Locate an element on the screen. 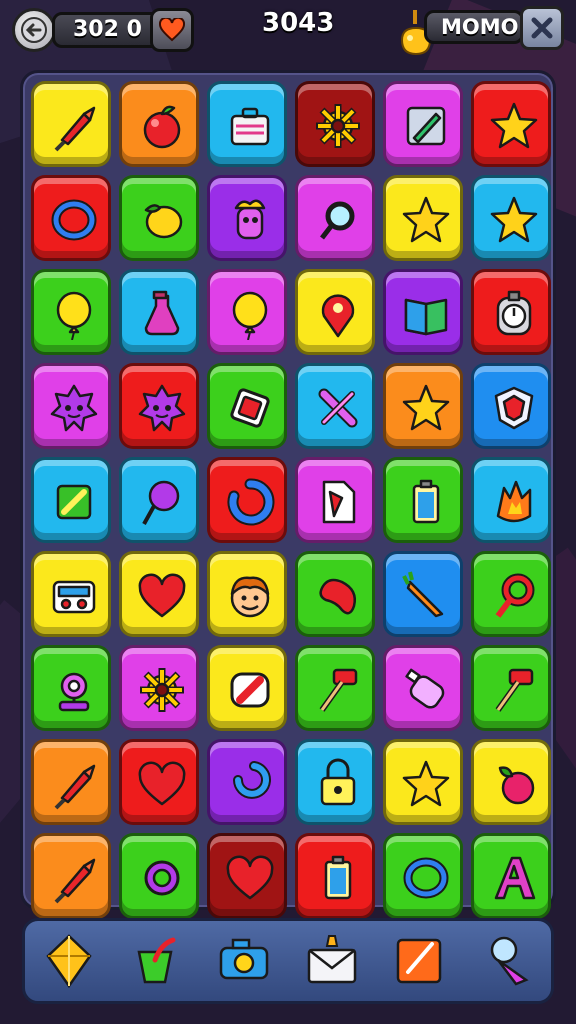 The image size is (576, 1024). paint-bucket-tool-button is located at coordinates (156, 961).